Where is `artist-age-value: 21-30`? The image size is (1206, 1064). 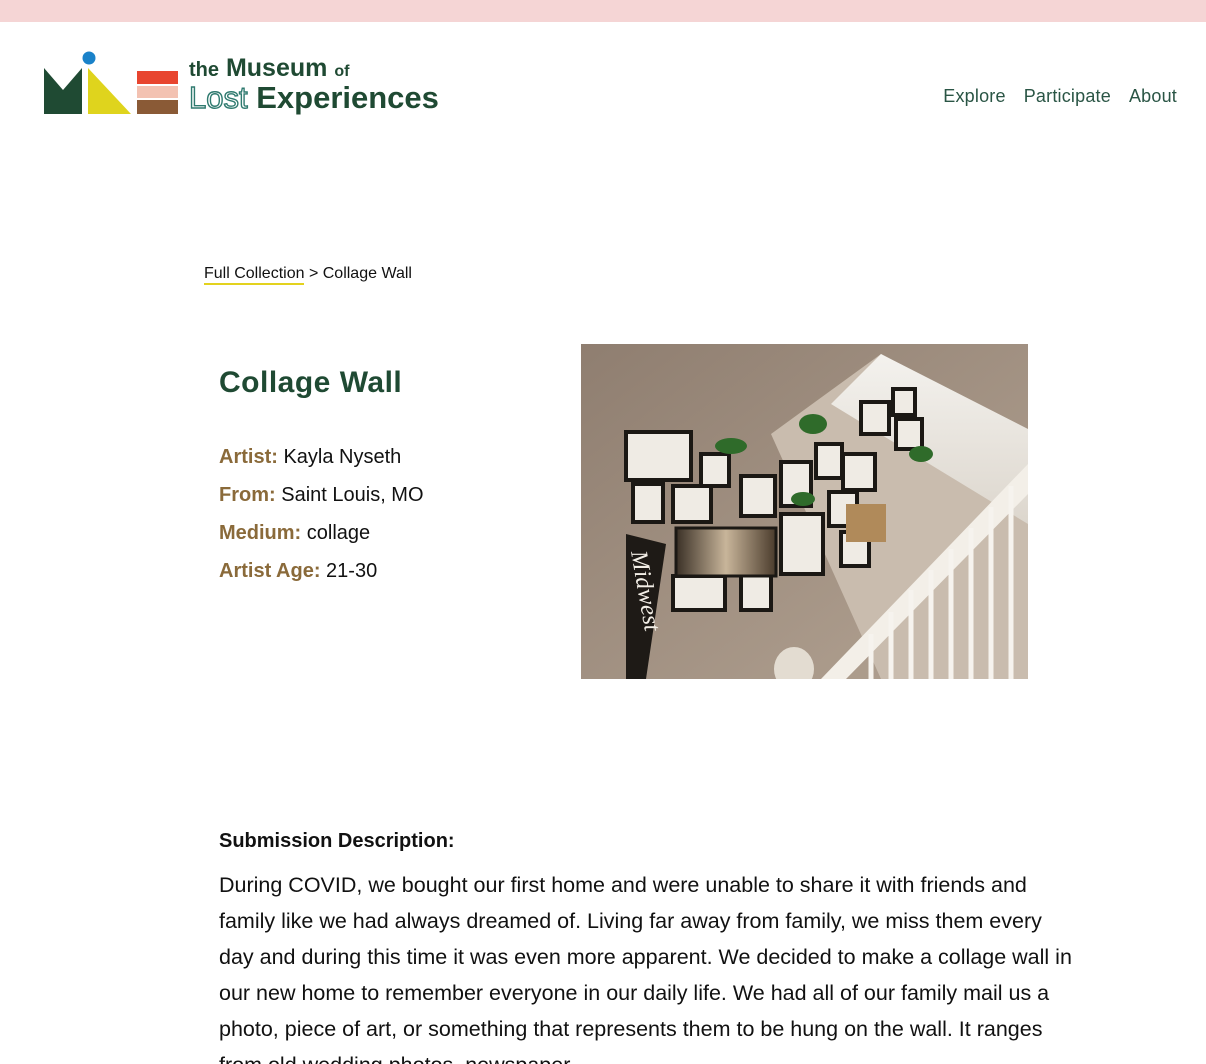
artist-age-value: 21-30 is located at coordinates (352, 571).